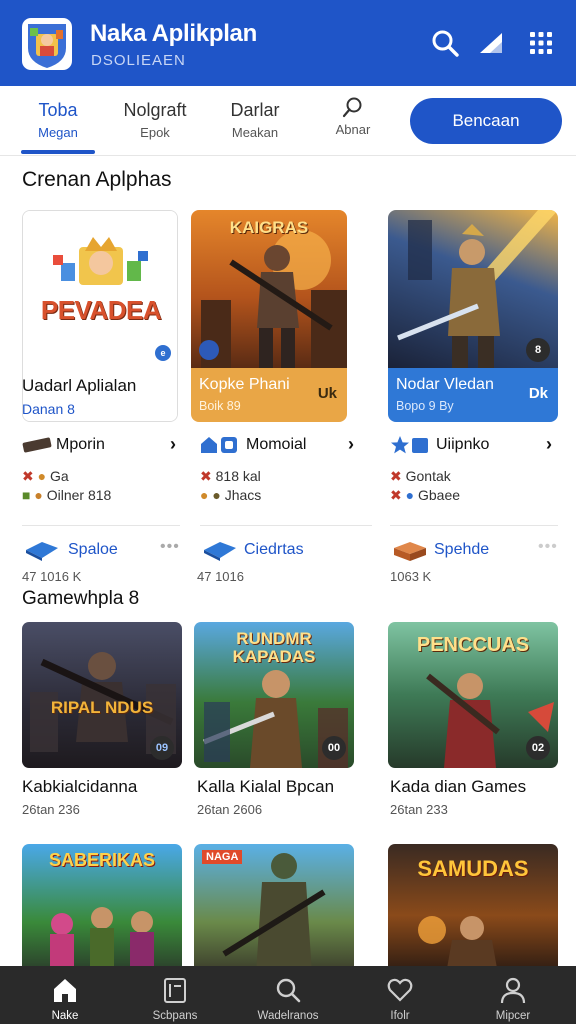 The image size is (576, 1024). I want to click on featured-card-tag: Dk, so click(538, 393).